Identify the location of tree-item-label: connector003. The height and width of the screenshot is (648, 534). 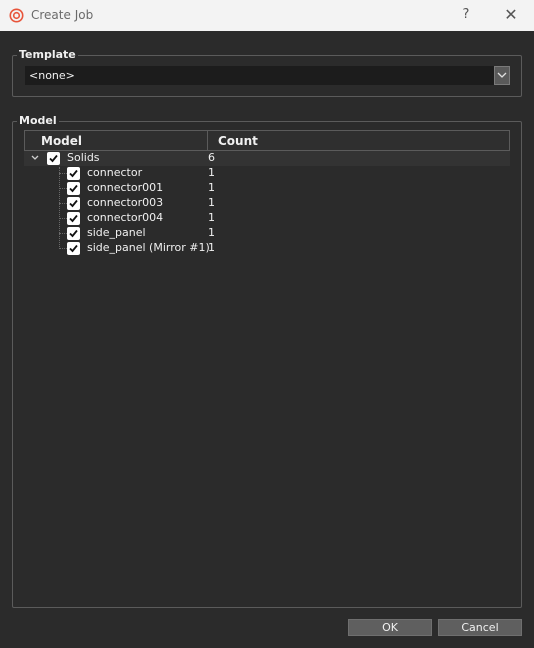
(125, 202).